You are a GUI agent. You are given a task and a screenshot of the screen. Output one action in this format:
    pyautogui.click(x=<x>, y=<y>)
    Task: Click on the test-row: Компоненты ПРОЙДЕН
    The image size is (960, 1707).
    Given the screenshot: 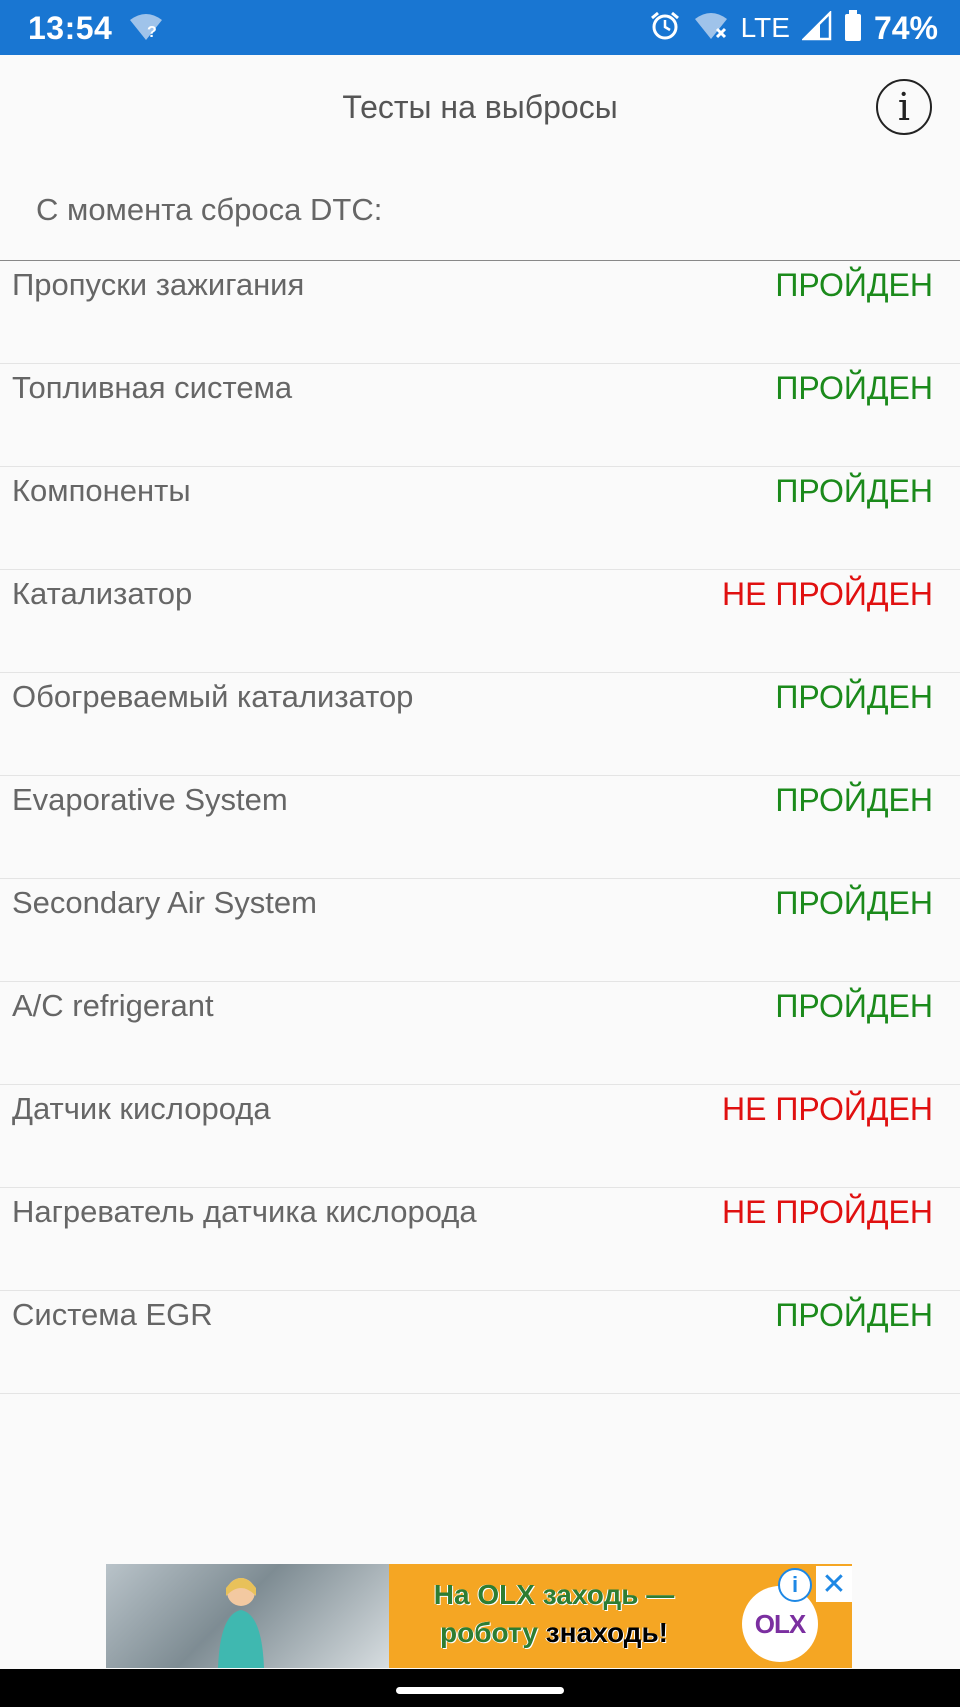 What is the action you would take?
    pyautogui.click(x=480, y=518)
    